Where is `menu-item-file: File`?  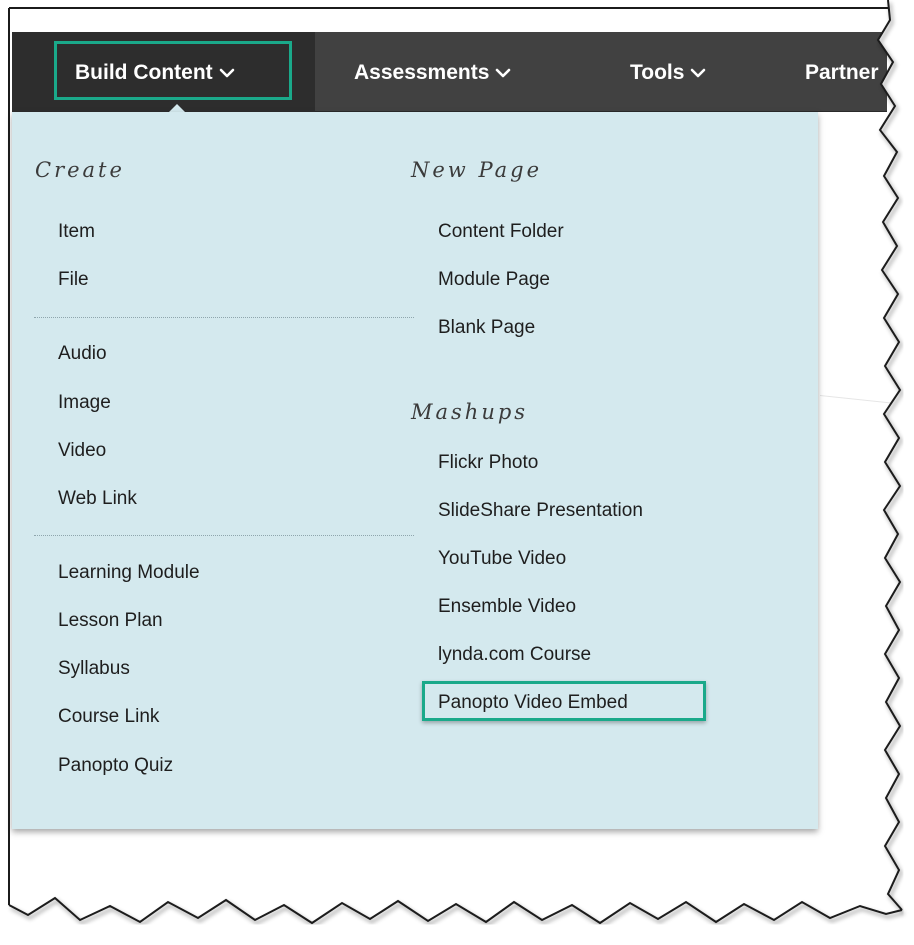
menu-item-file: File is located at coordinates (73, 280).